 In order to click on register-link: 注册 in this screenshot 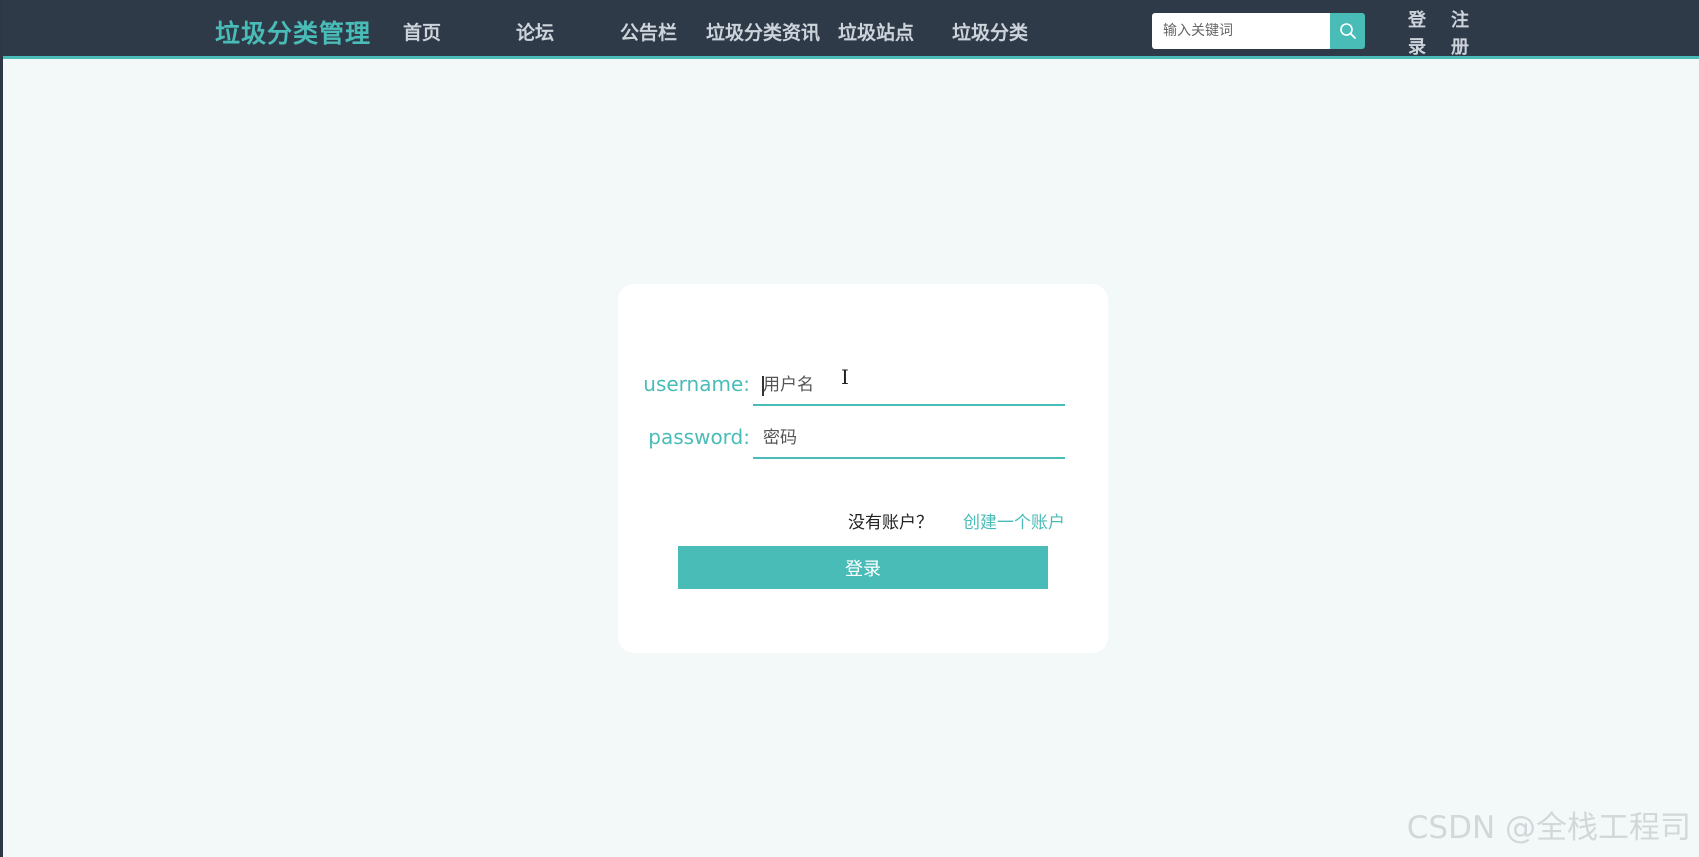, I will do `click(1460, 34)`.